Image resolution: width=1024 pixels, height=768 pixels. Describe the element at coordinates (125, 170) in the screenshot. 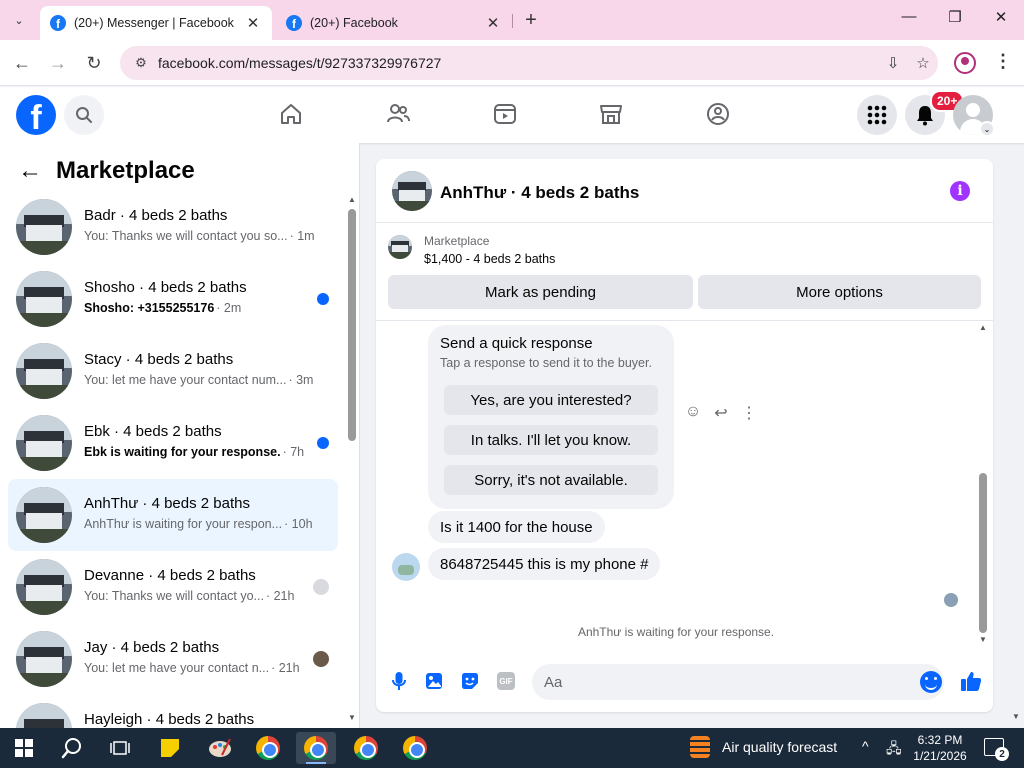

I see `sidebar-title: Marketplace` at that location.